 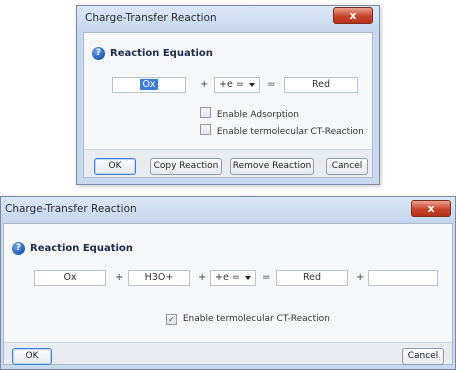 I want to click on h3o-species-input: H3O+, so click(x=159, y=278).